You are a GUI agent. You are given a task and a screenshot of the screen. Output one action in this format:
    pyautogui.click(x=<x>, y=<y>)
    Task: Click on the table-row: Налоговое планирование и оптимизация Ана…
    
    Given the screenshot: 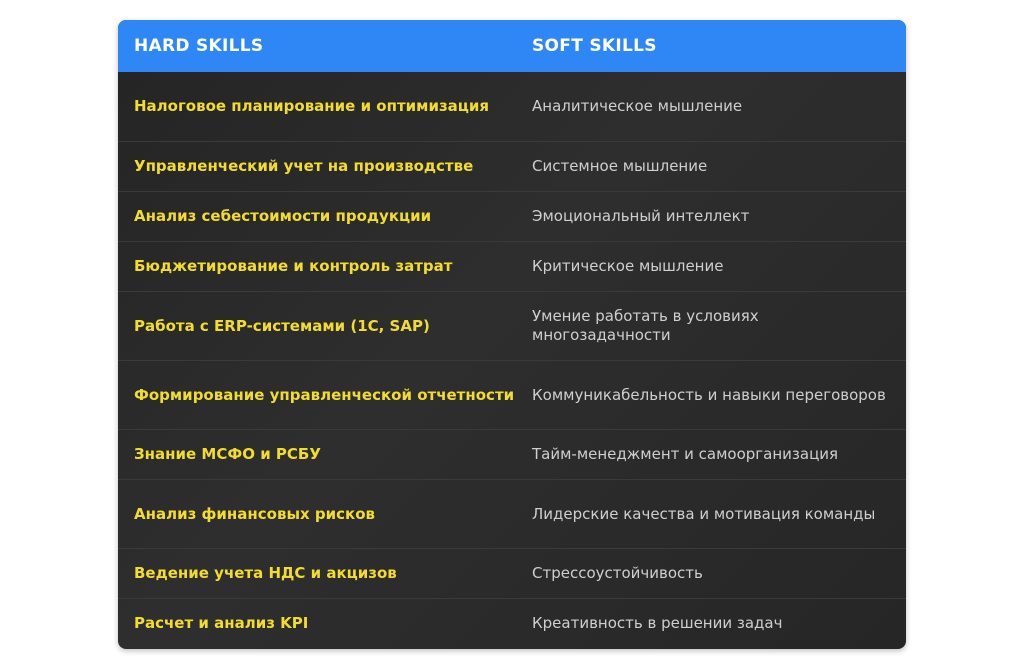 What is the action you would take?
    pyautogui.click(x=512, y=106)
    